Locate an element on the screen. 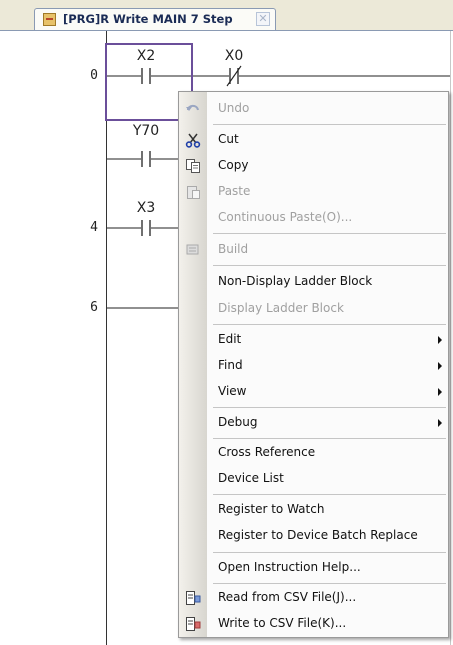  menu-item-label: Cut is located at coordinates (228, 139).